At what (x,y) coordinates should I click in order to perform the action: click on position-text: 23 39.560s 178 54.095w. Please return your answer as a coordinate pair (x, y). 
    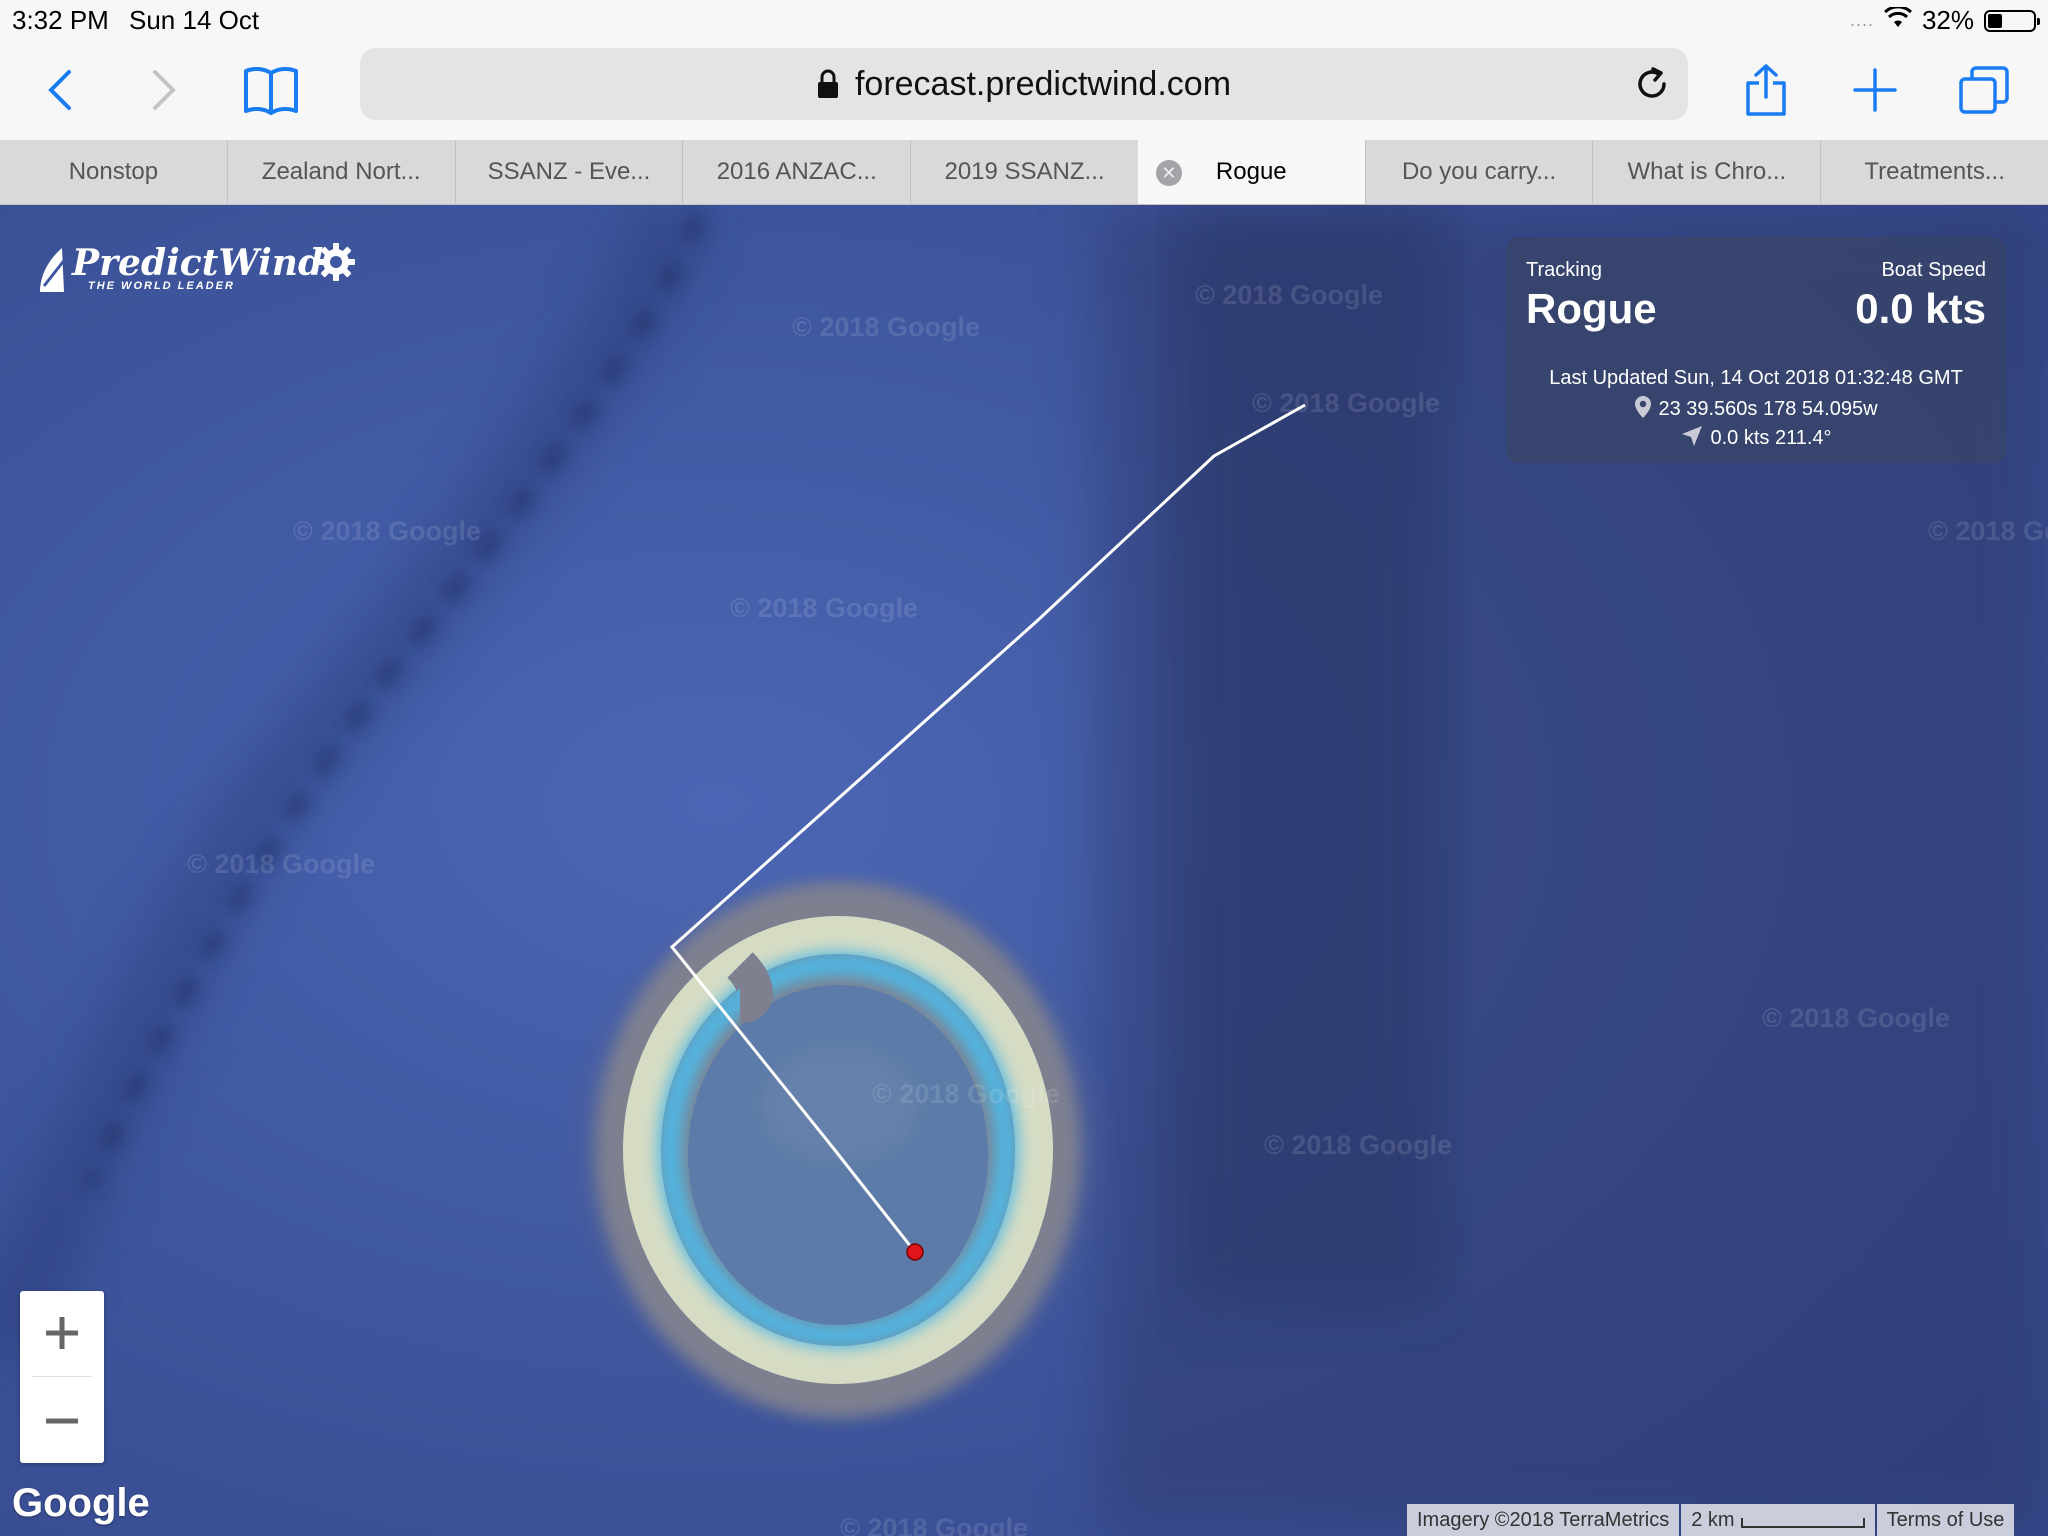
    Looking at the image, I should click on (1768, 409).